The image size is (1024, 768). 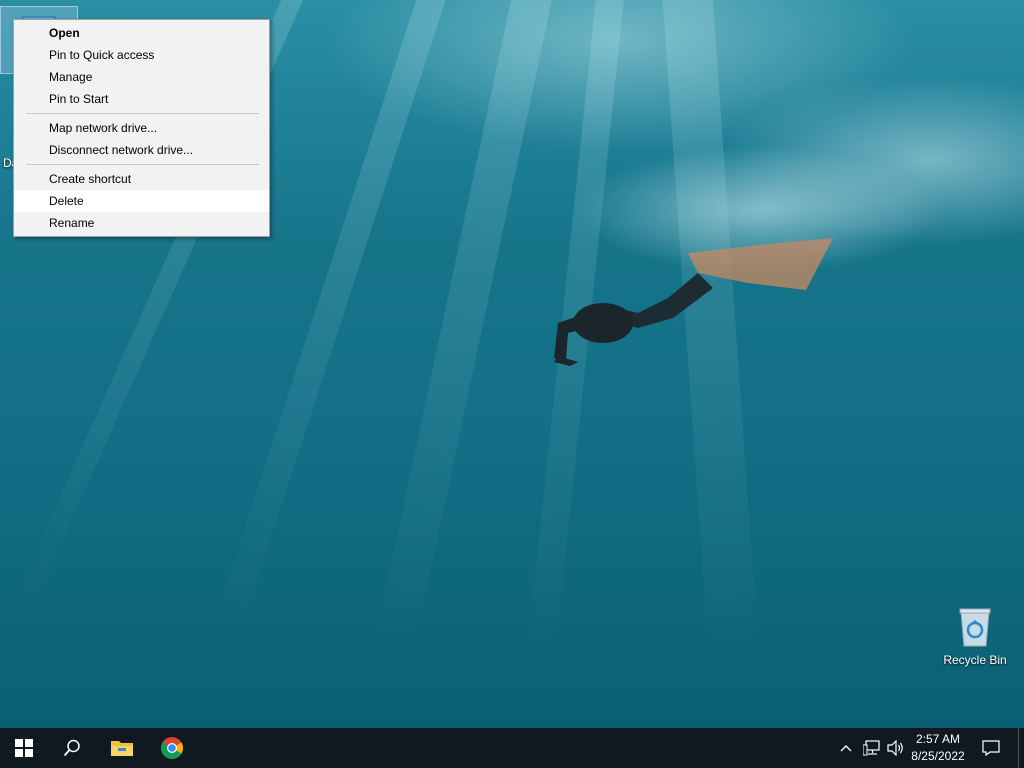 I want to click on chrome-icon, so click(x=172, y=748).